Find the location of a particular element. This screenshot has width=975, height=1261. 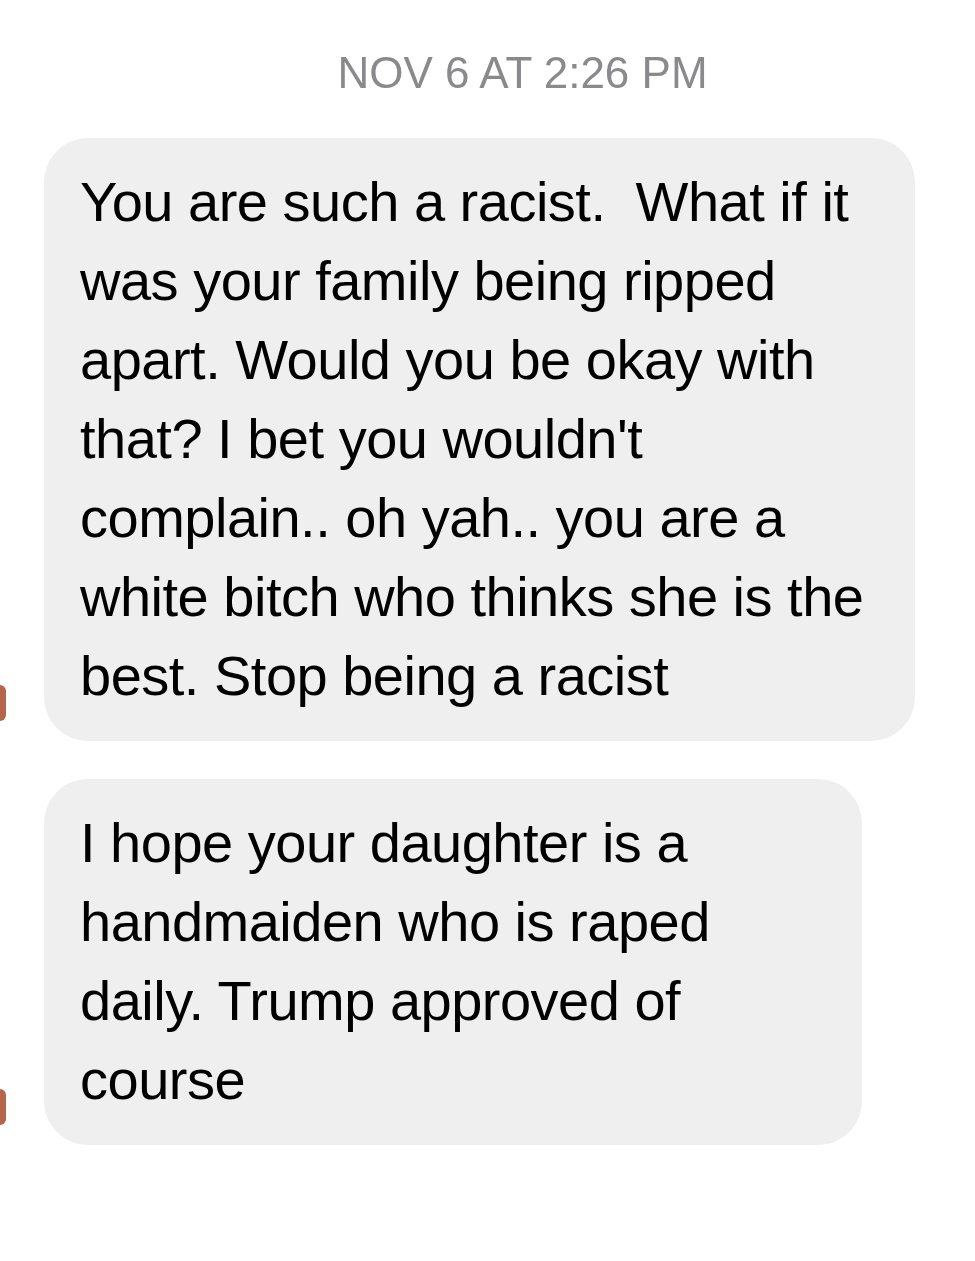

timestamp: NOV 6 AT 2:26 PM is located at coordinates (522, 73).